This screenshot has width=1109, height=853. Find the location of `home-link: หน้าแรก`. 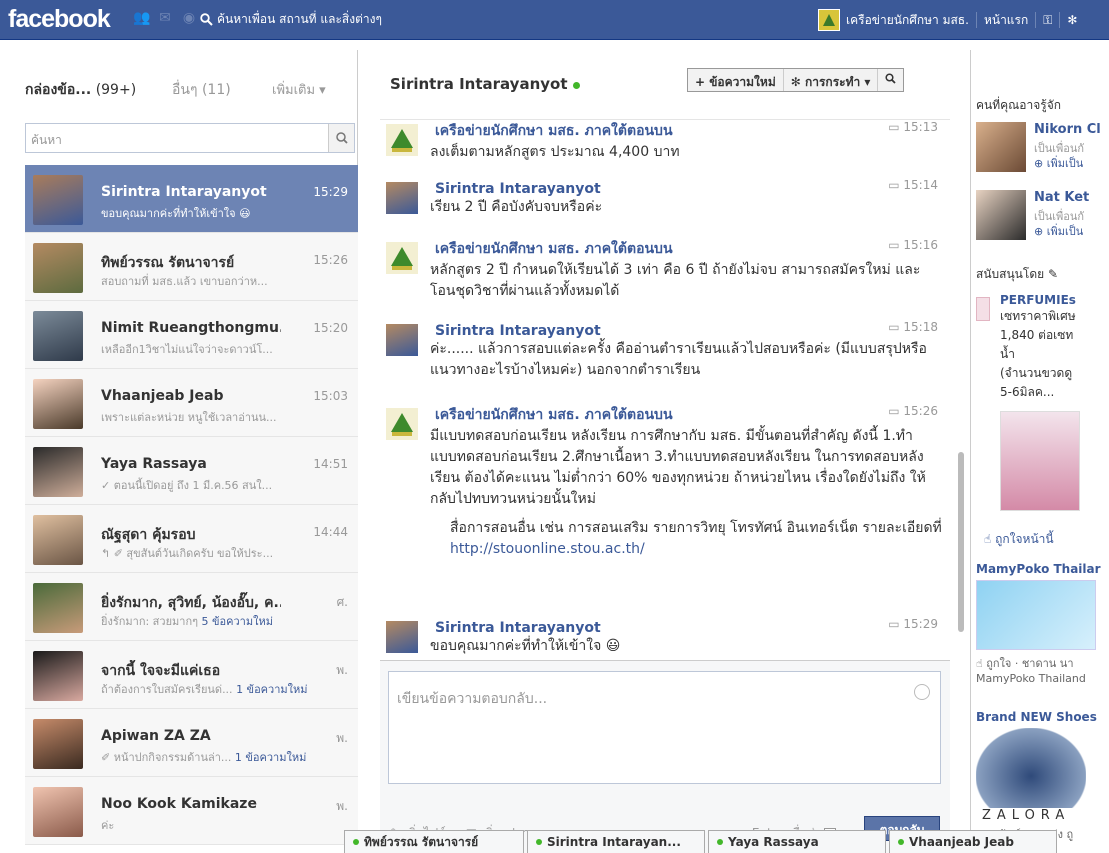

home-link: หน้าแรก is located at coordinates (1006, 20).